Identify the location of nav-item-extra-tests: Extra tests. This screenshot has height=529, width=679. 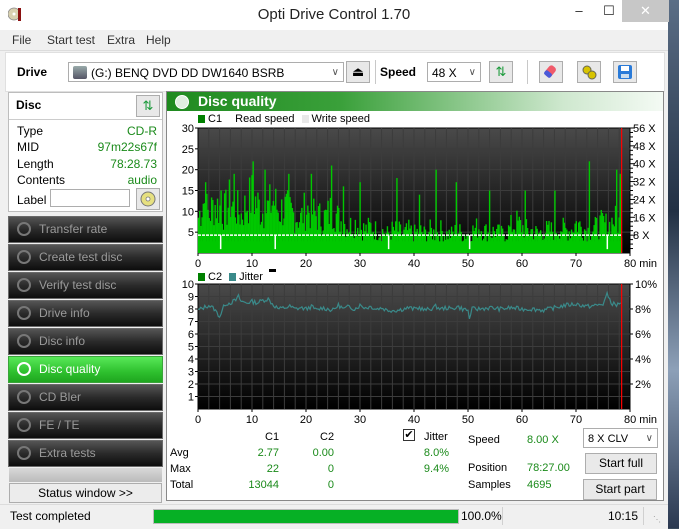
(85, 453).